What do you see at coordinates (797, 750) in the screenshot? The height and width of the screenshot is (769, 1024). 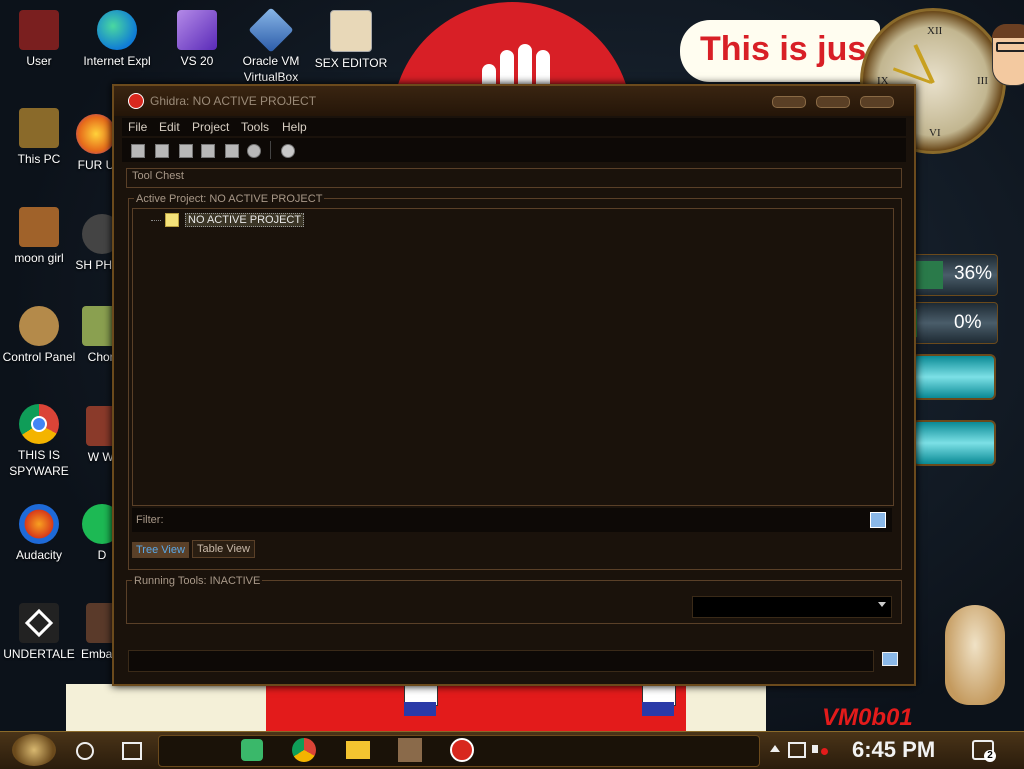 I see `network-icon` at bounding box center [797, 750].